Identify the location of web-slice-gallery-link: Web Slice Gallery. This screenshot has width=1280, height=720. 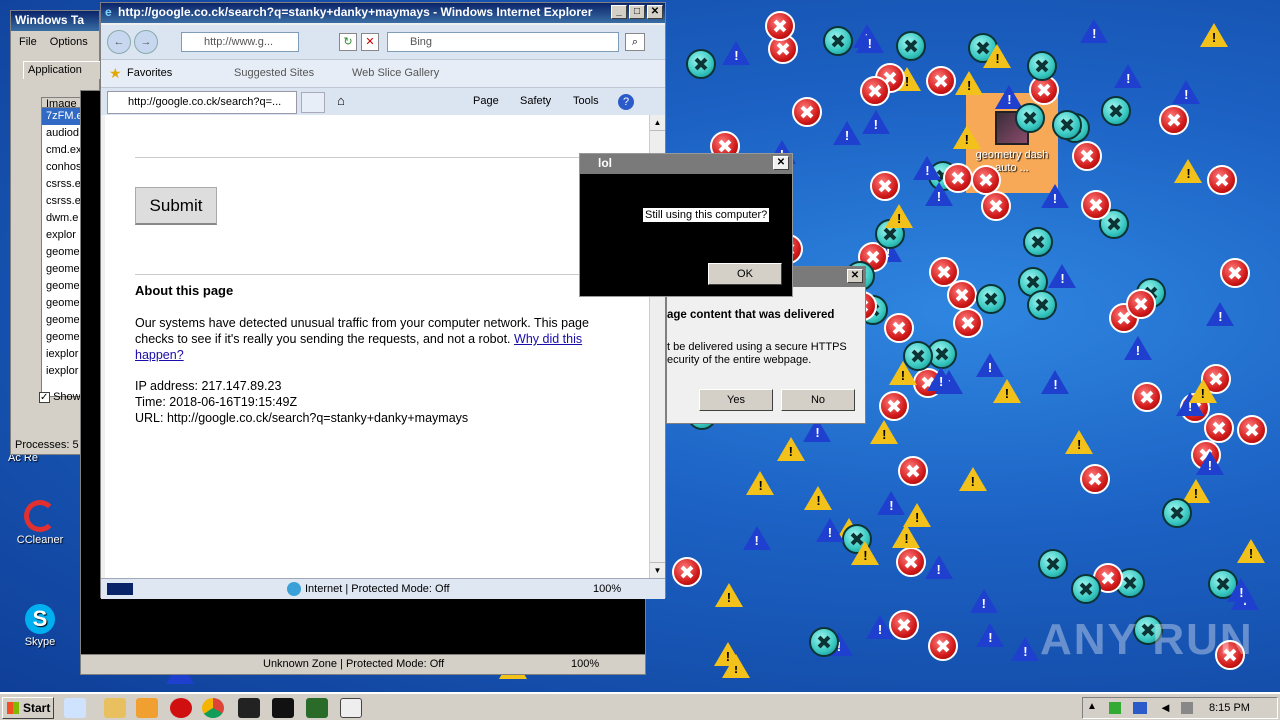
(395, 73).